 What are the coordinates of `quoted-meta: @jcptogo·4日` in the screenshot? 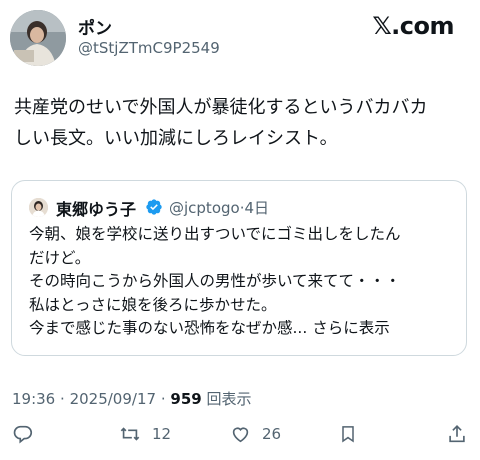 It's located at (219, 207).